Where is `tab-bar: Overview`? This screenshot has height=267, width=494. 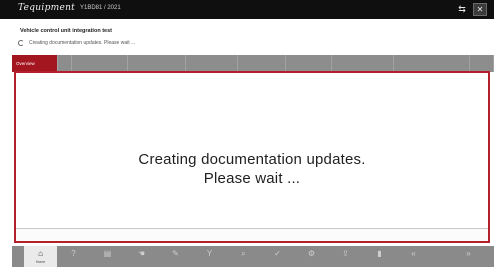
tab-bar: Overview is located at coordinates (253, 63).